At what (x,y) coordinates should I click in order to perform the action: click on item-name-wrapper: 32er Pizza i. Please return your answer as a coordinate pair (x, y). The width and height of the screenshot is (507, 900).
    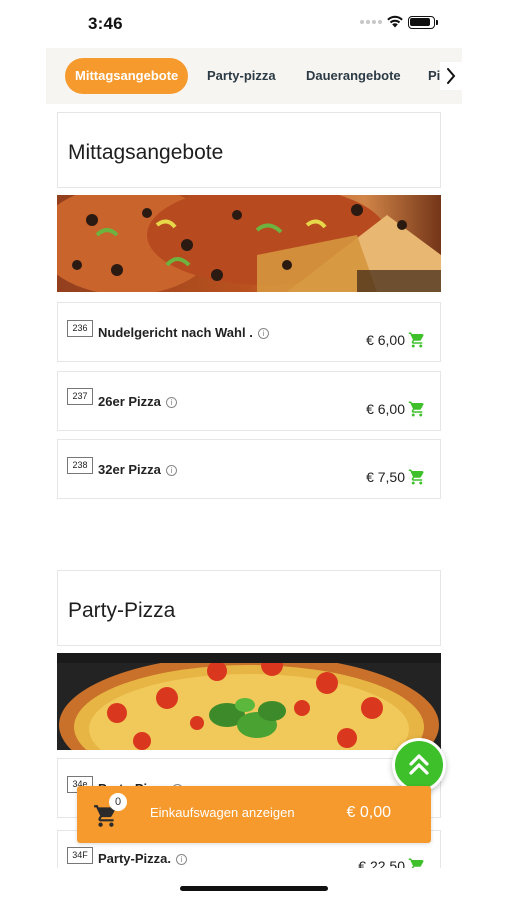
    Looking at the image, I should click on (137, 469).